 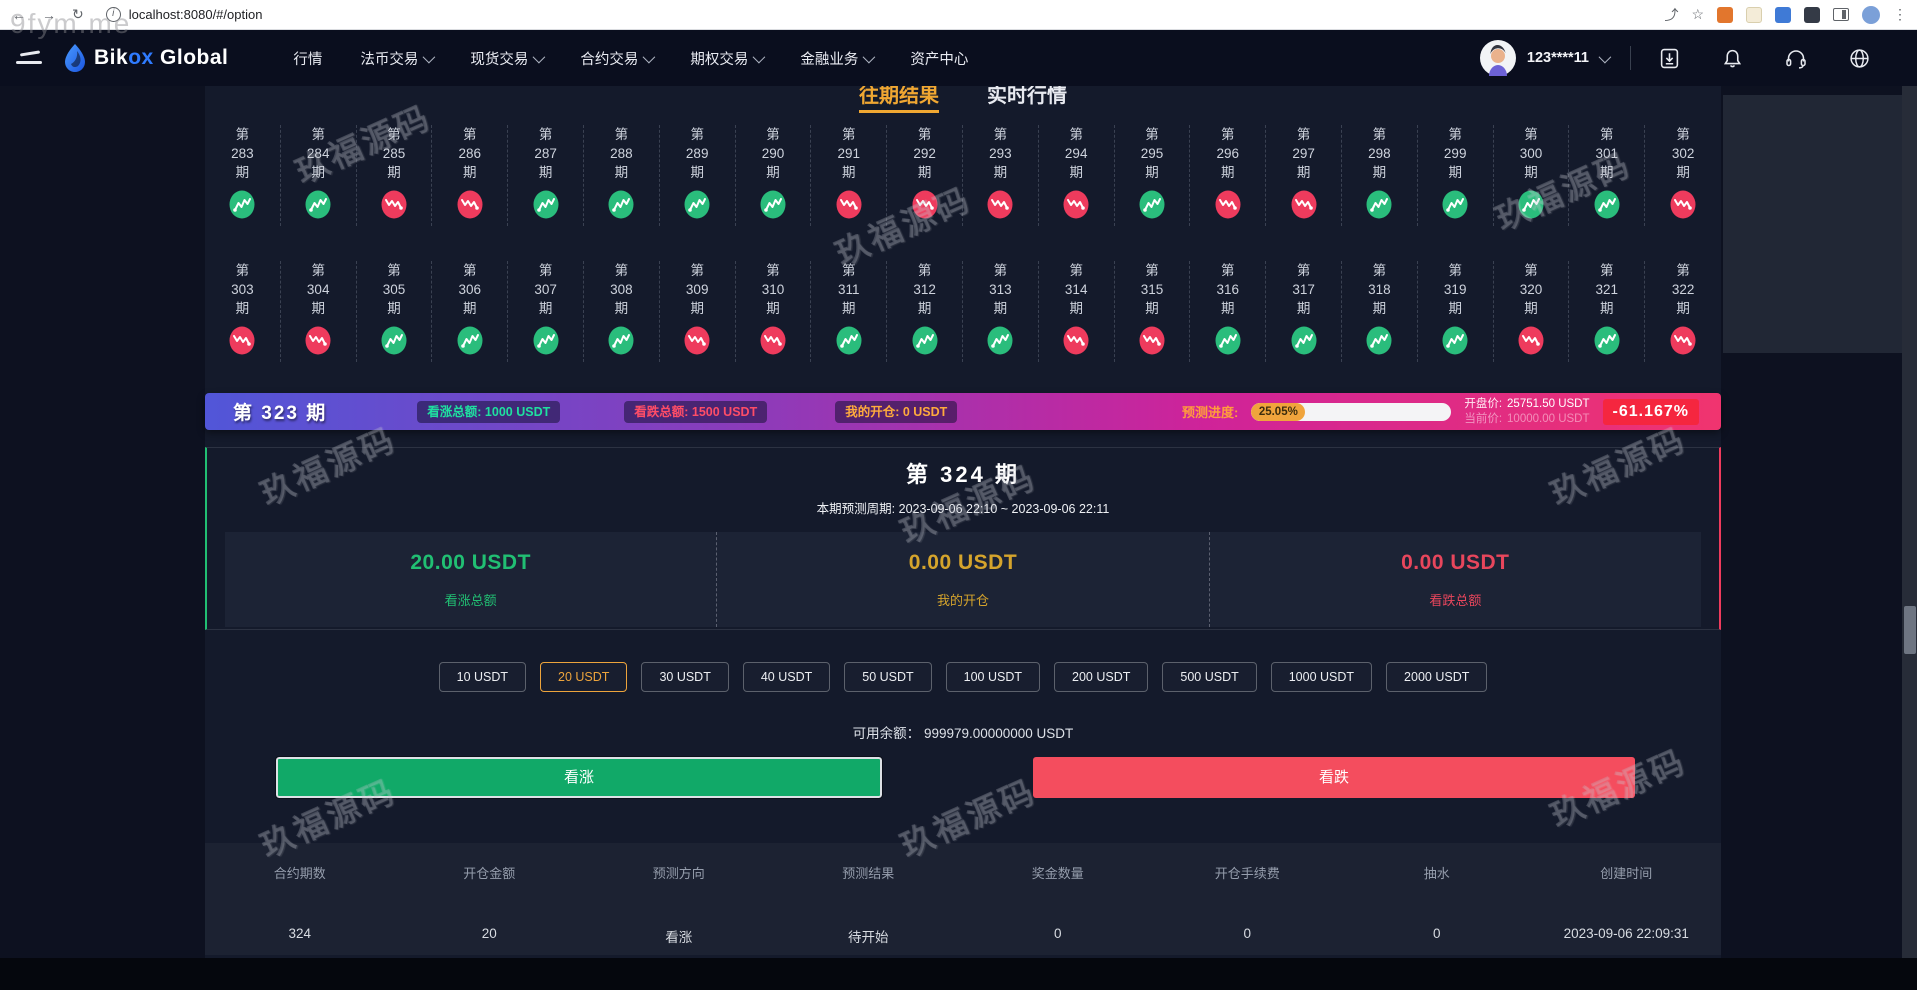 I want to click on tab-1: 往期结果, so click(x=899, y=99).